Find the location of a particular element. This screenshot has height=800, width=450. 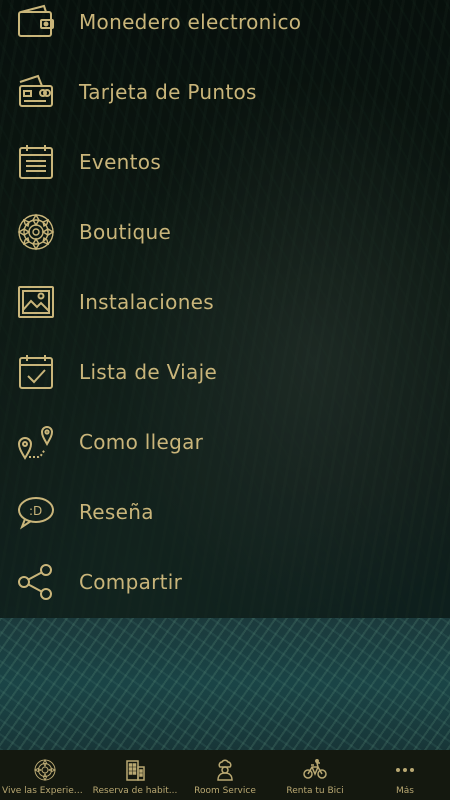

menu-item-label: Como llegar is located at coordinates (141, 442).